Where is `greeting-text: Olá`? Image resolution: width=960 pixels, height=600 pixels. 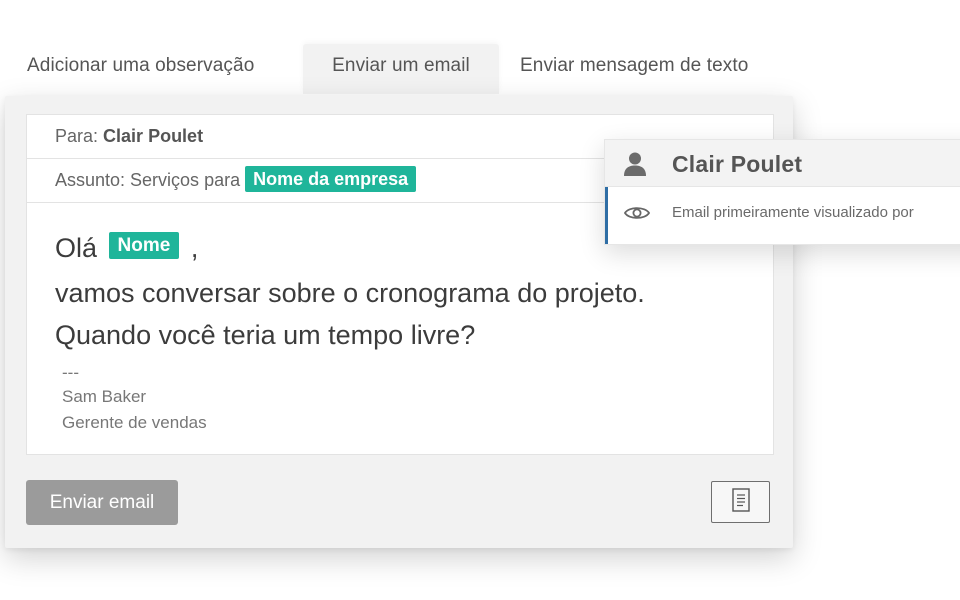
greeting-text: Olá is located at coordinates (76, 248).